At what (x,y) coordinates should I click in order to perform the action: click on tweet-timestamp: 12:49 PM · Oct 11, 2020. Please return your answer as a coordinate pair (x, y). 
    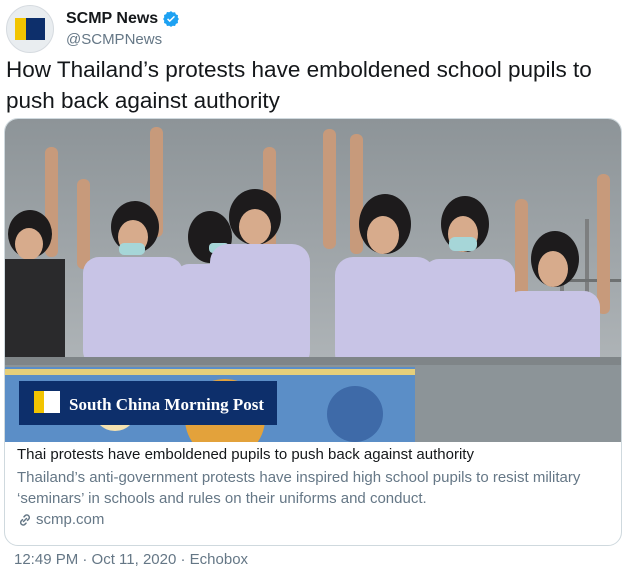
    Looking at the image, I should click on (95, 559).